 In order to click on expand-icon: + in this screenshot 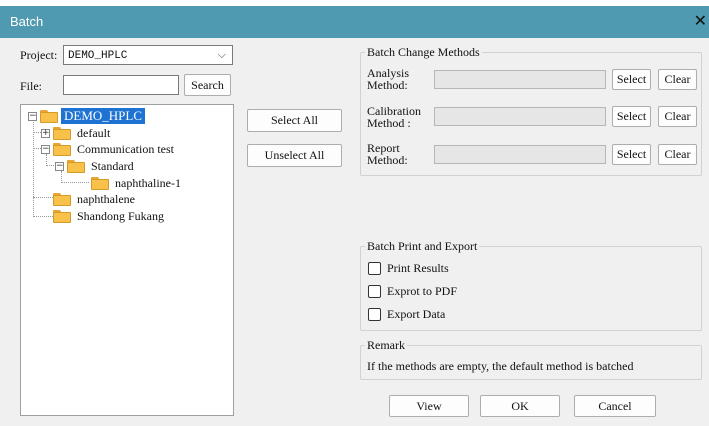, I will do `click(45, 133)`.